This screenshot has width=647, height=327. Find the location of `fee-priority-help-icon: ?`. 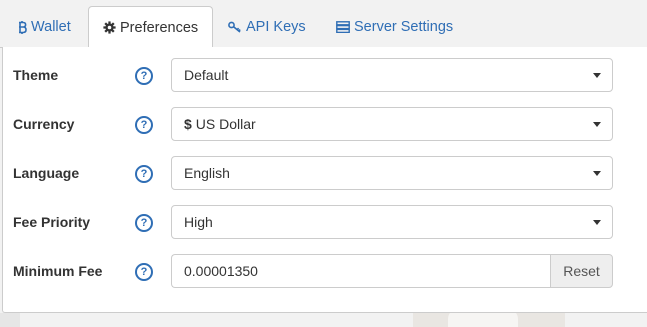

fee-priority-help-icon: ? is located at coordinates (144, 223).